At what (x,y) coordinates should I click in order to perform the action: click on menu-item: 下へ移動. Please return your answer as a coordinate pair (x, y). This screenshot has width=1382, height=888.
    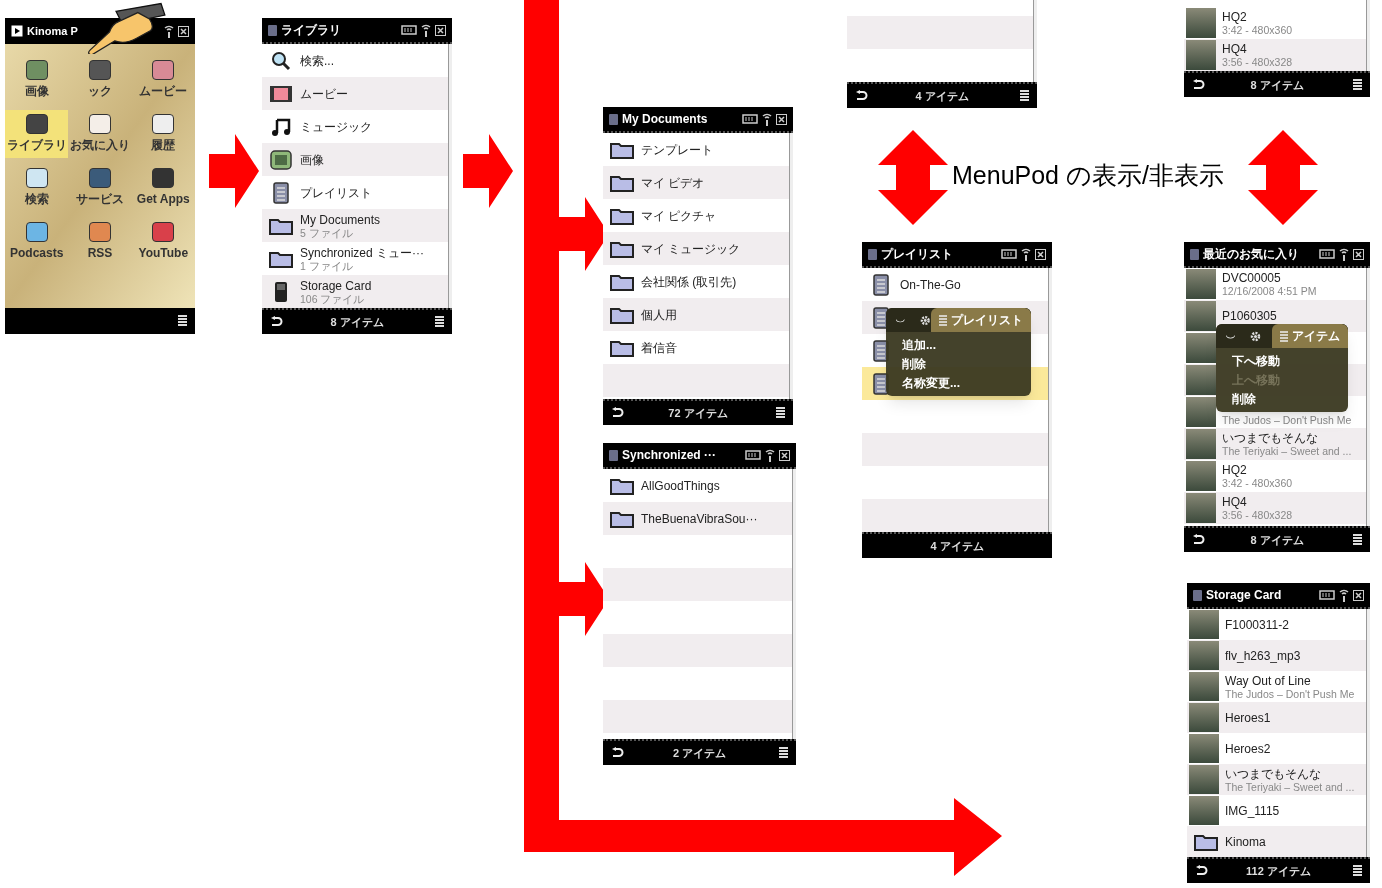
    Looking at the image, I should click on (1282, 361).